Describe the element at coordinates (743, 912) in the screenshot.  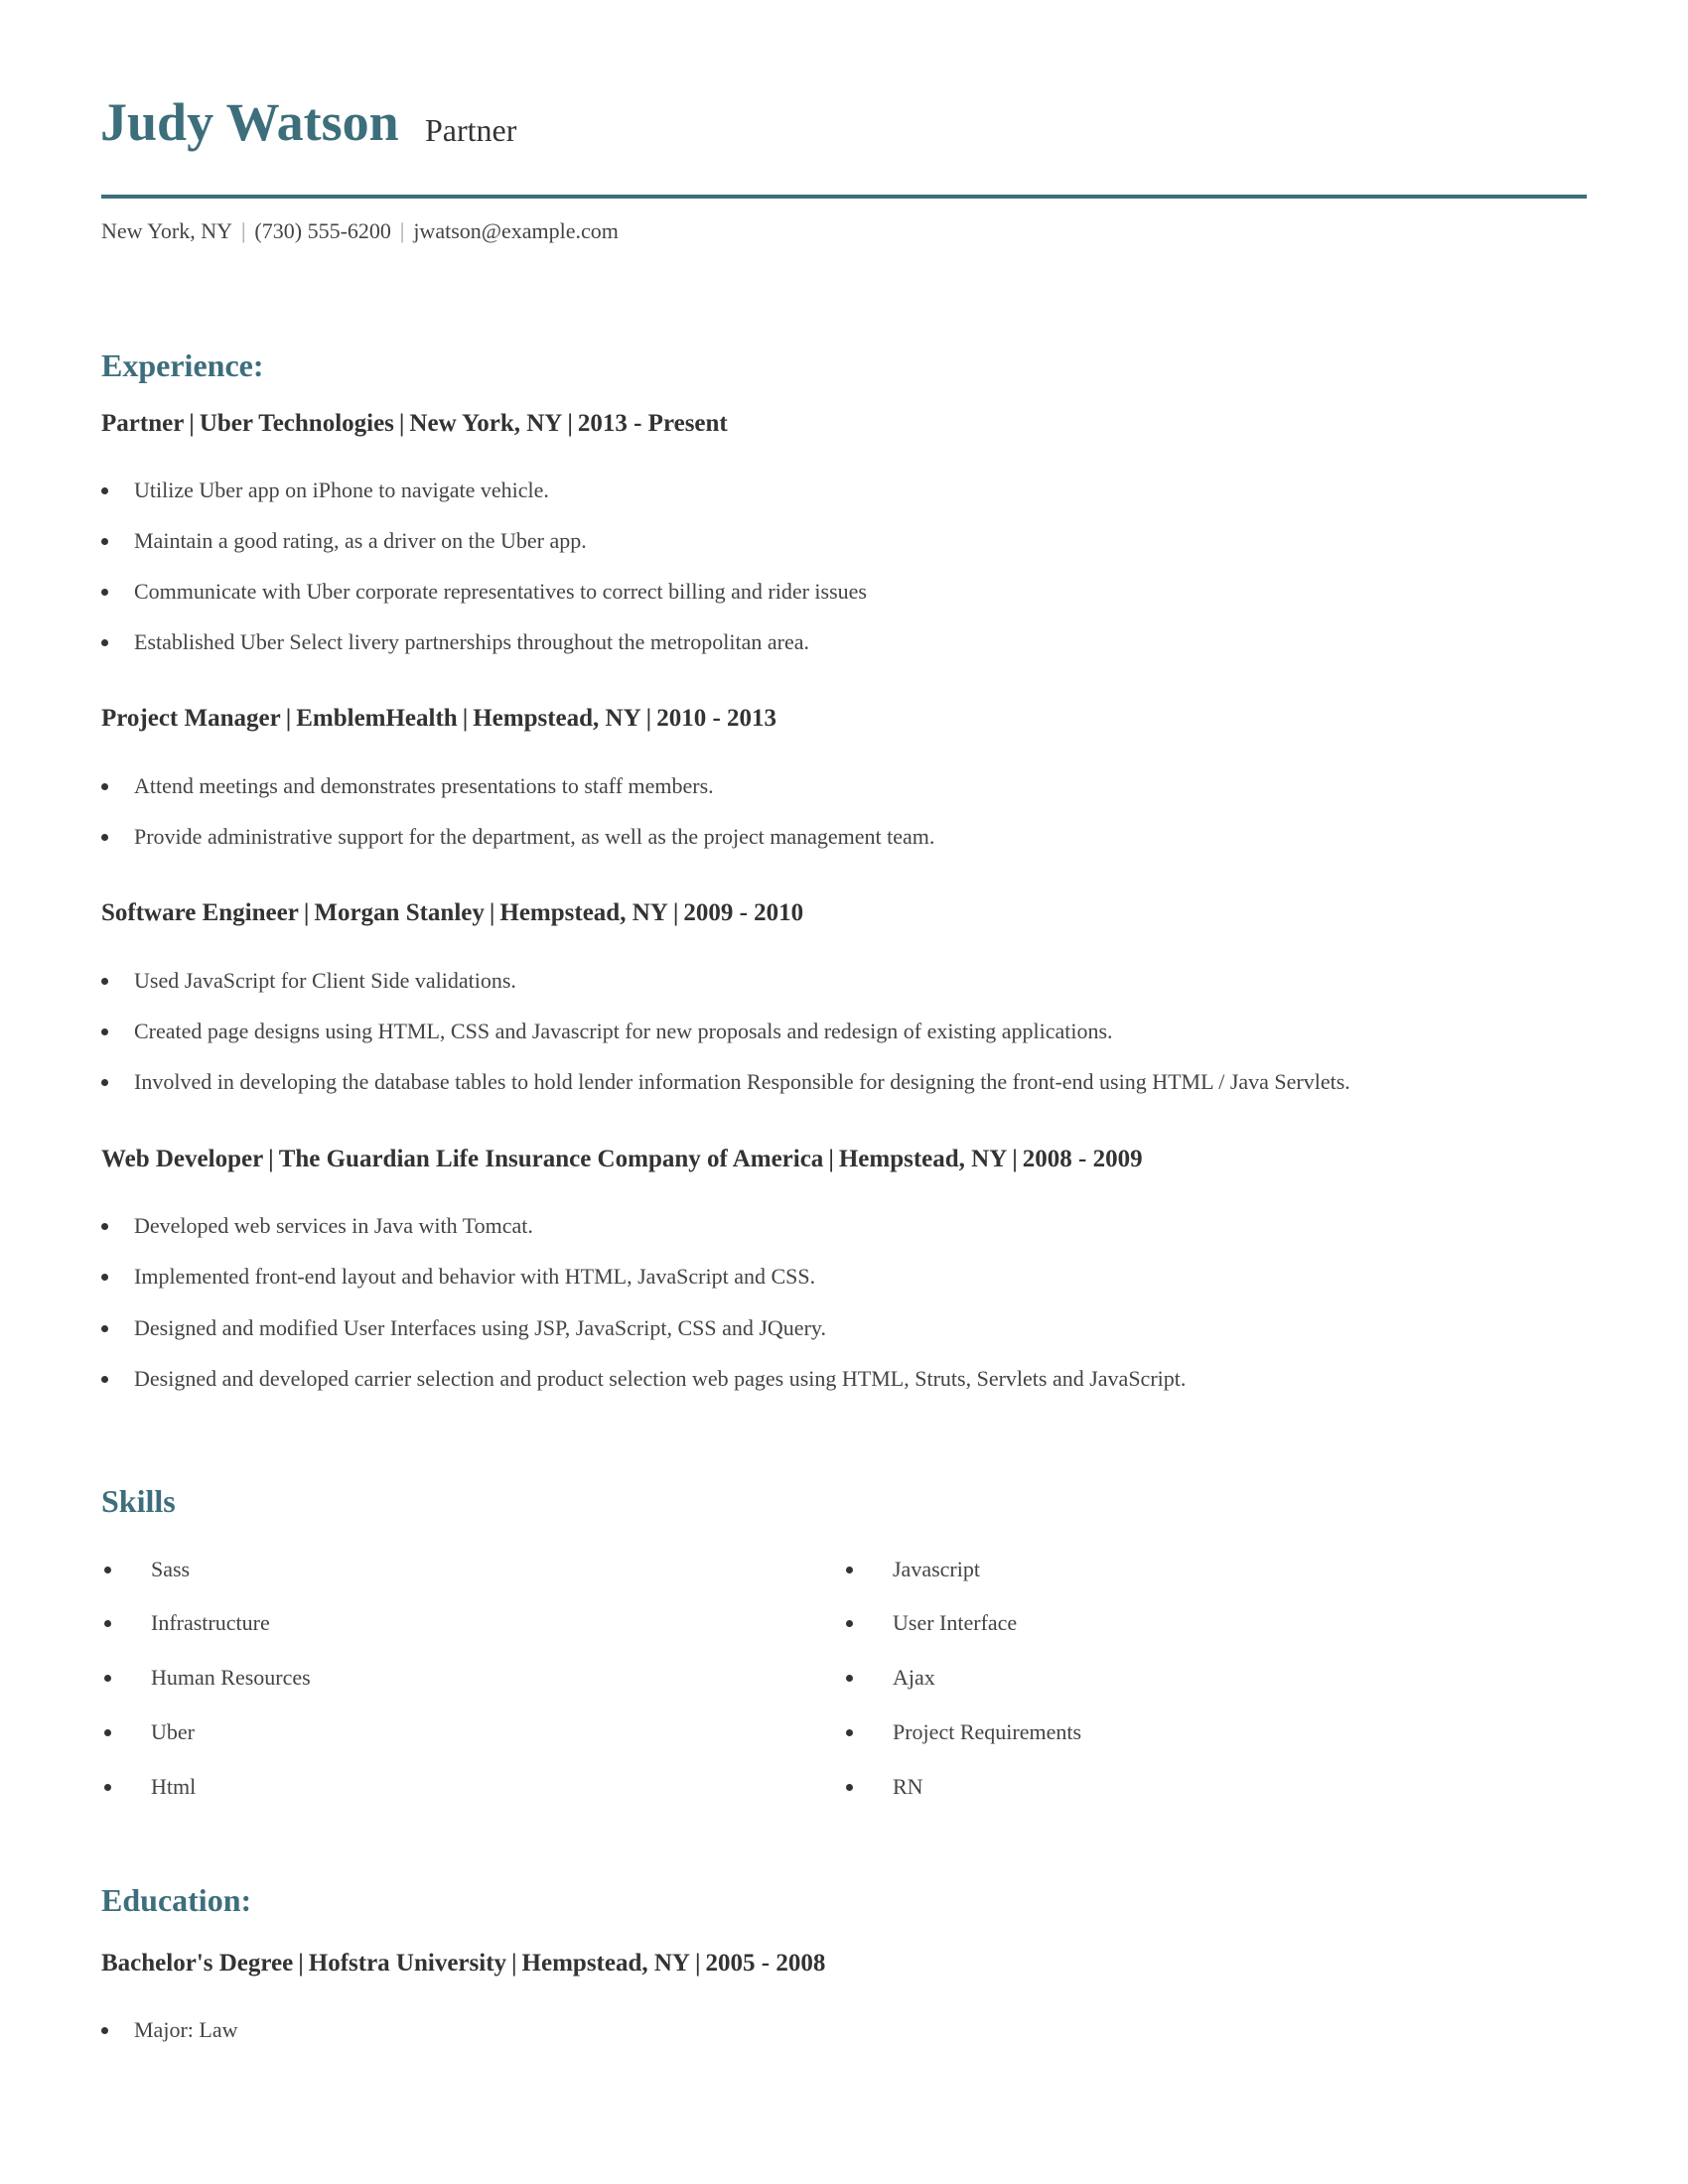
I see `job-heading-dates: 2009 - 2010` at that location.